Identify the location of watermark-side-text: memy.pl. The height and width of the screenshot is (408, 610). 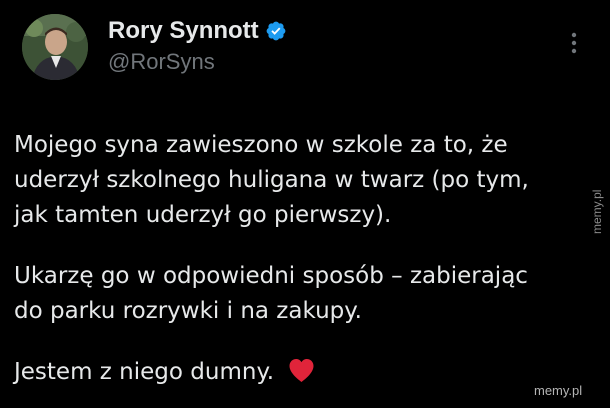
(597, 211).